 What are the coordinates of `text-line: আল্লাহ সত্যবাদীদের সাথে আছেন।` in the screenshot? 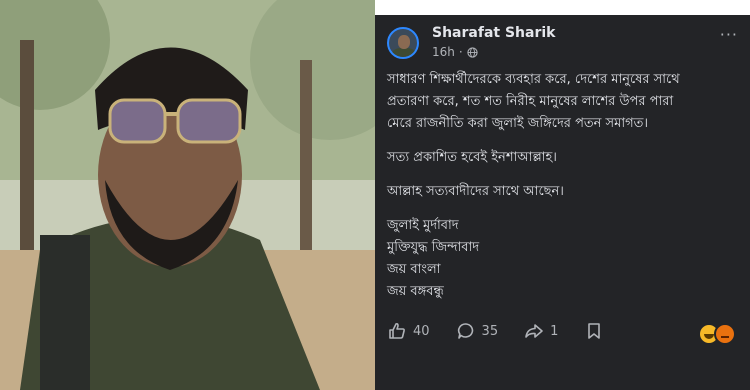 It's located at (475, 191).